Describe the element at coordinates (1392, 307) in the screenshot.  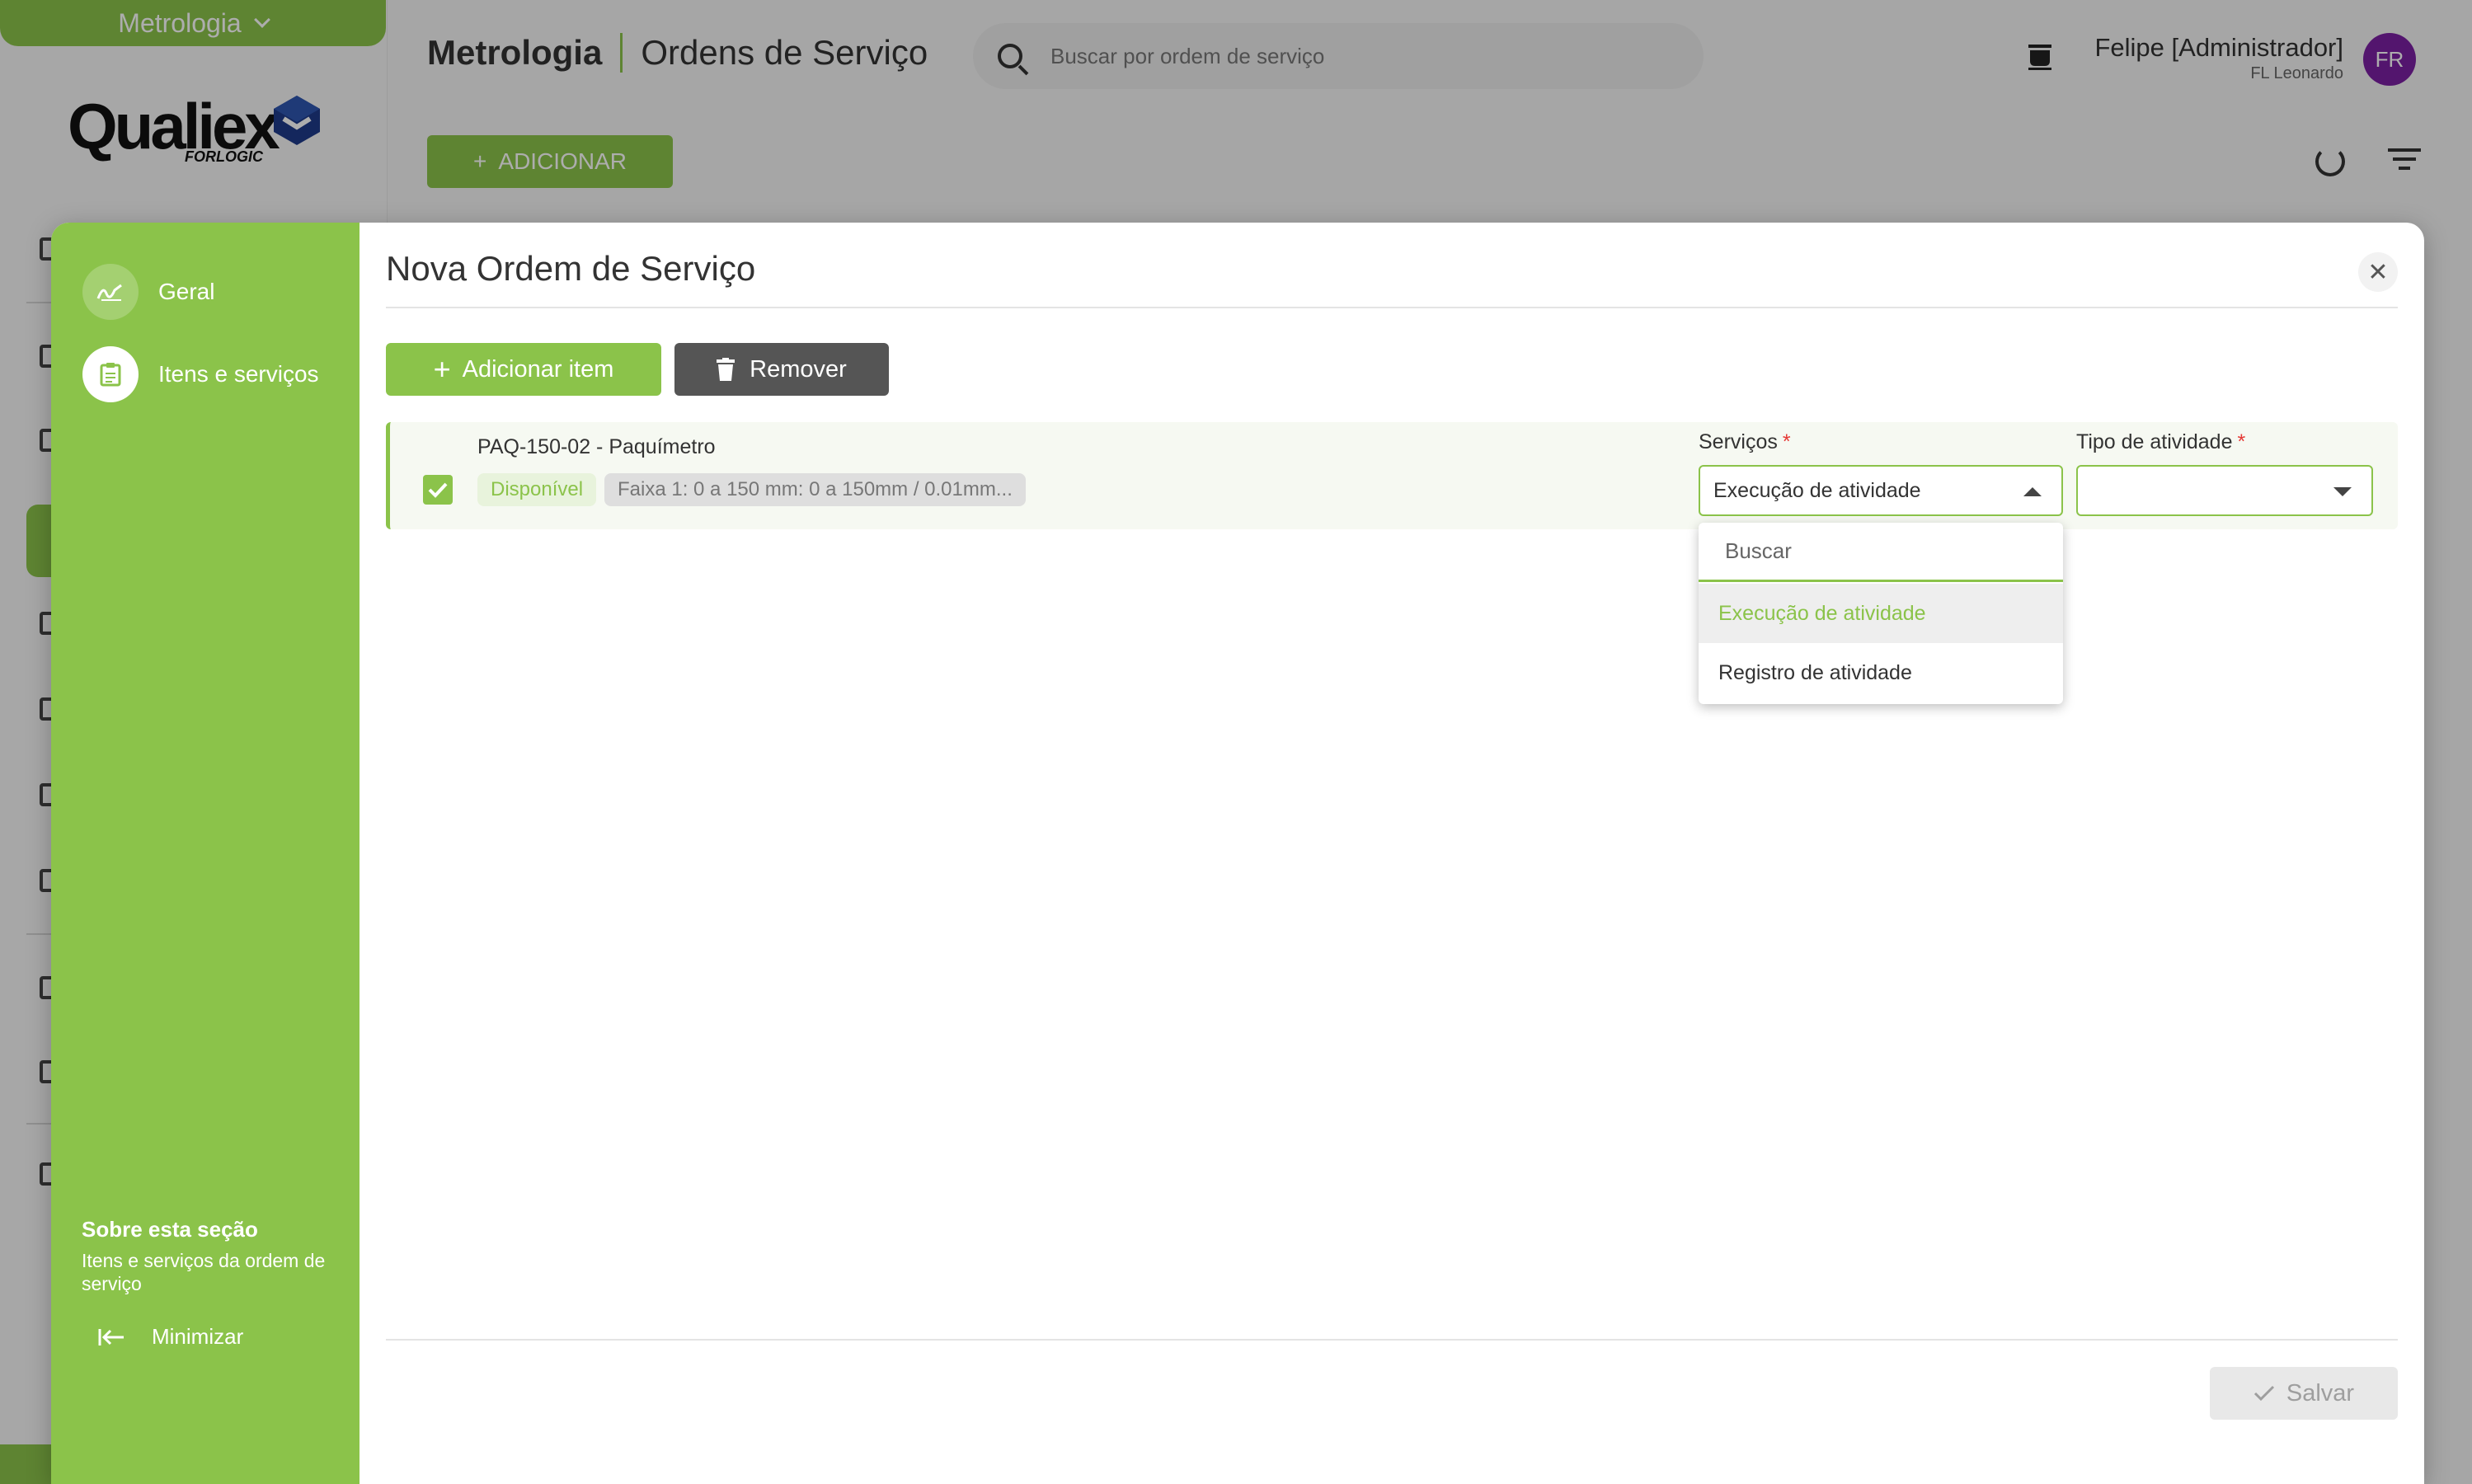
I see `title-divider` at that location.